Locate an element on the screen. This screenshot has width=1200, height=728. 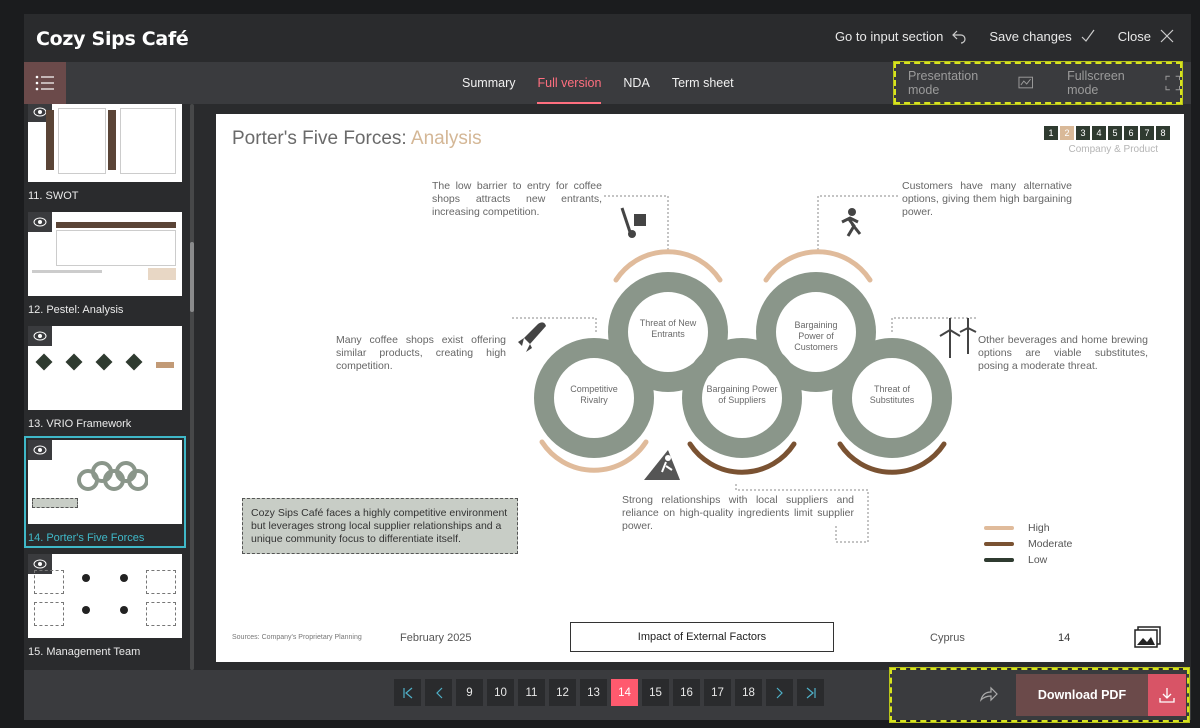
last-page-button is located at coordinates (810, 692).